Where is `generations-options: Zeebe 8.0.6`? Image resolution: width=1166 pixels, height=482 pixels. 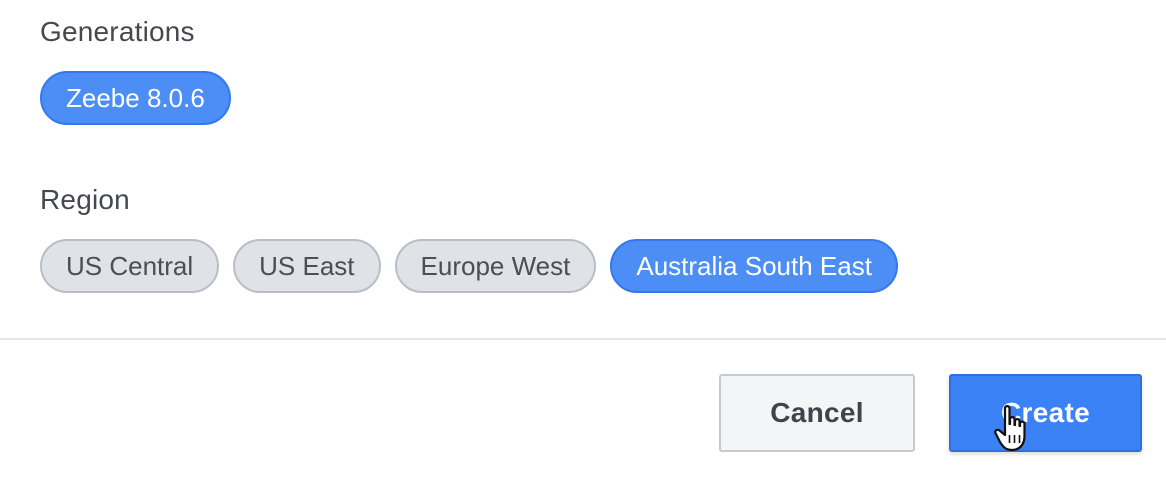 generations-options: Zeebe 8.0.6 is located at coordinates (135, 98).